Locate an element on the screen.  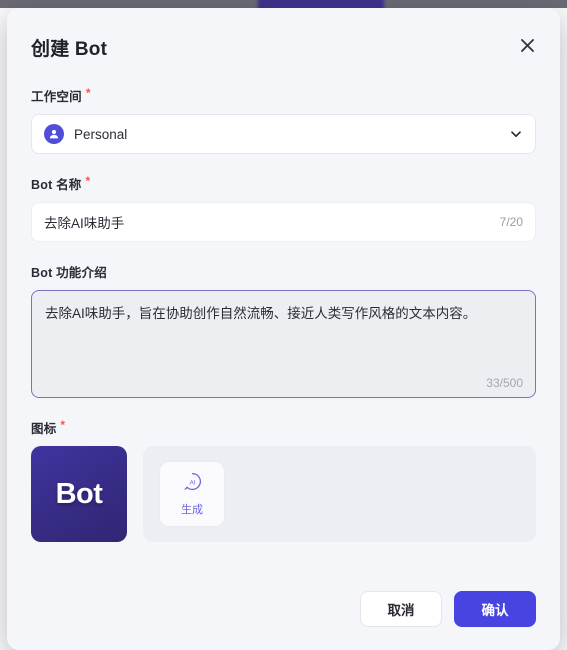
close-icon is located at coordinates (527, 45).